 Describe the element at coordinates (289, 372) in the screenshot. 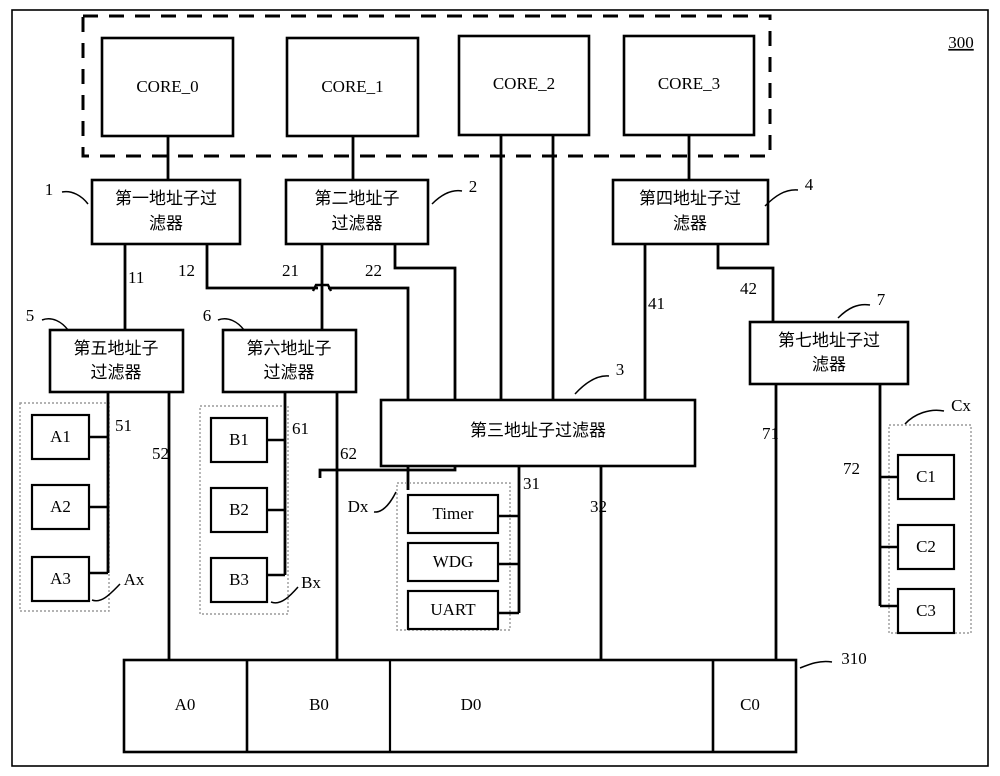

I see `filter-6-label-line2: 过滤器` at that location.